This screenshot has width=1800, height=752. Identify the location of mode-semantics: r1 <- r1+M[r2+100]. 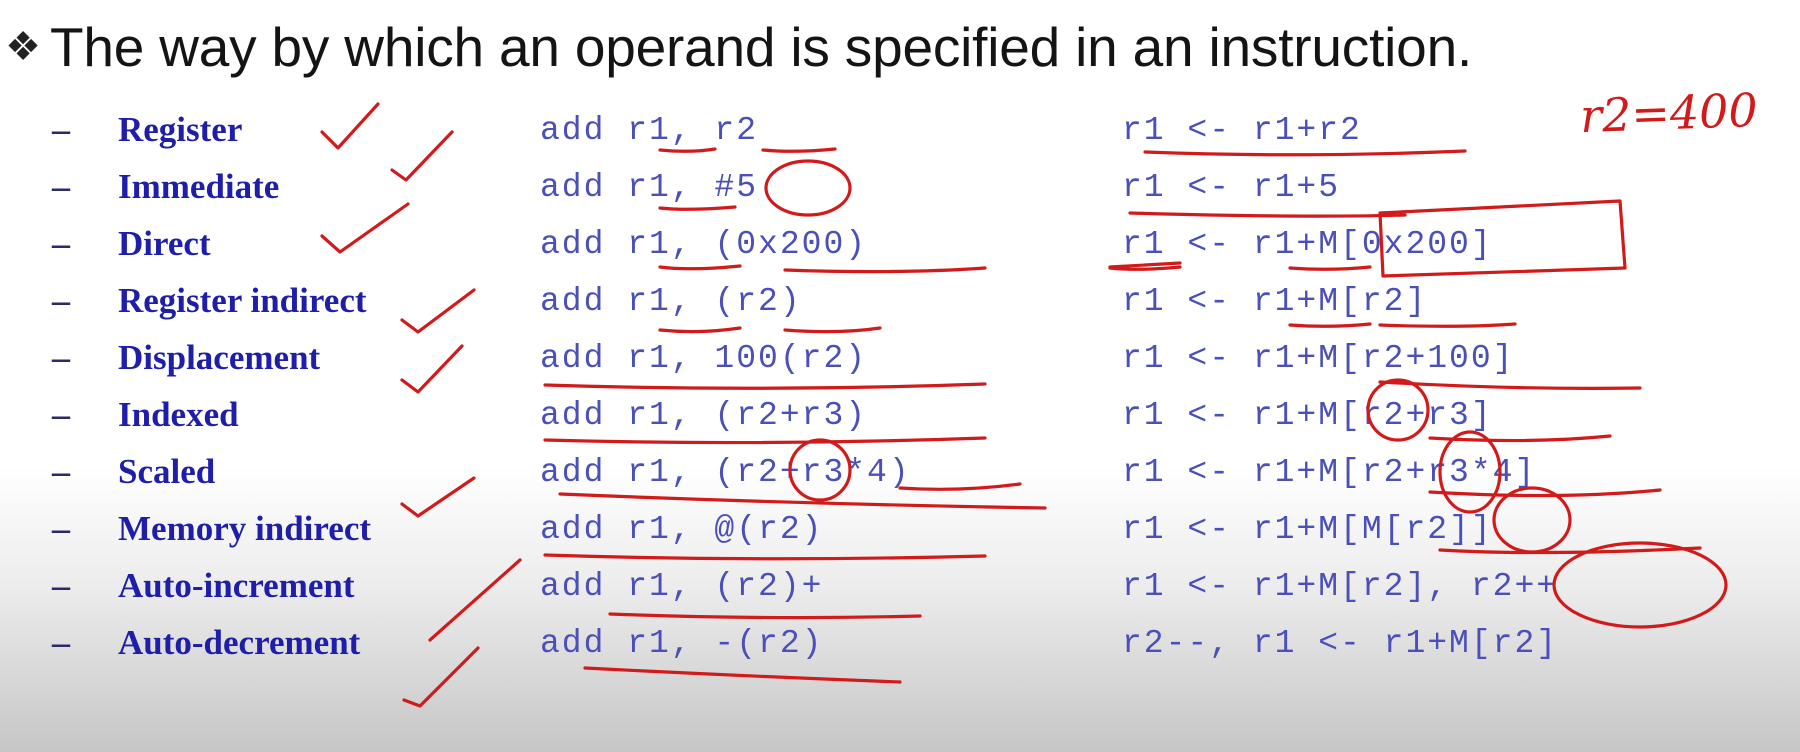
(1318, 358).